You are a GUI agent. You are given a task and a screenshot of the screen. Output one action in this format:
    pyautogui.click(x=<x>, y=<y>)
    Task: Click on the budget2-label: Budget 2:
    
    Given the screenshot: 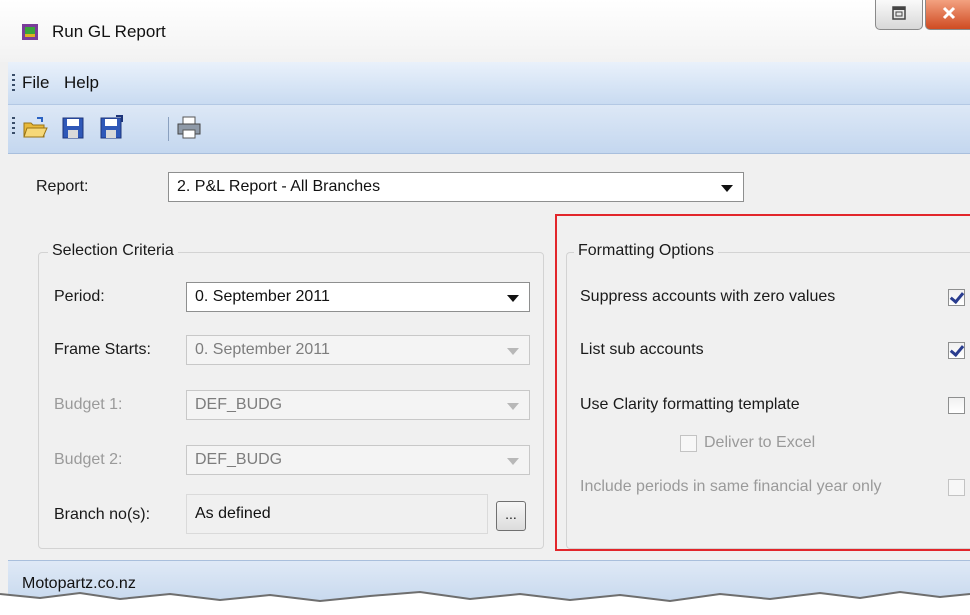 What is the action you would take?
    pyautogui.click(x=88, y=459)
    